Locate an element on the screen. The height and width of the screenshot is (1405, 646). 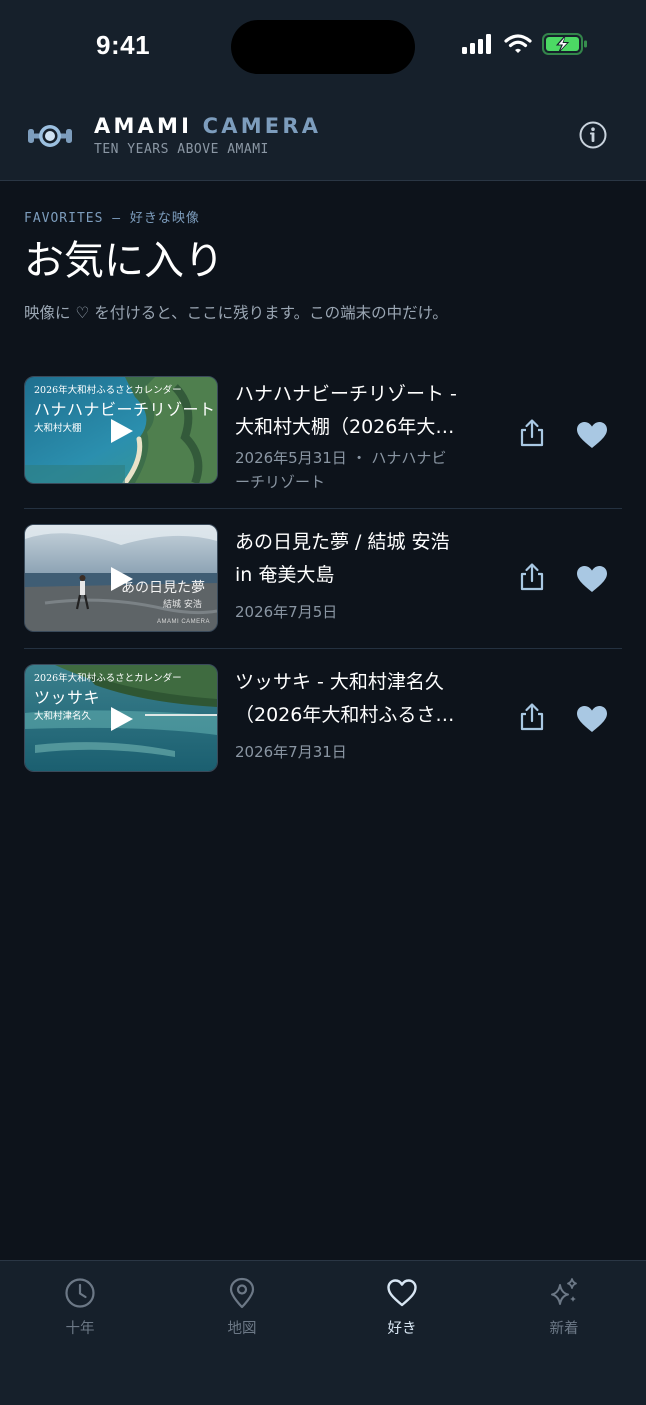
thumbnail-caption-brand: AMAMI CAMERA is located at coordinates (184, 622).